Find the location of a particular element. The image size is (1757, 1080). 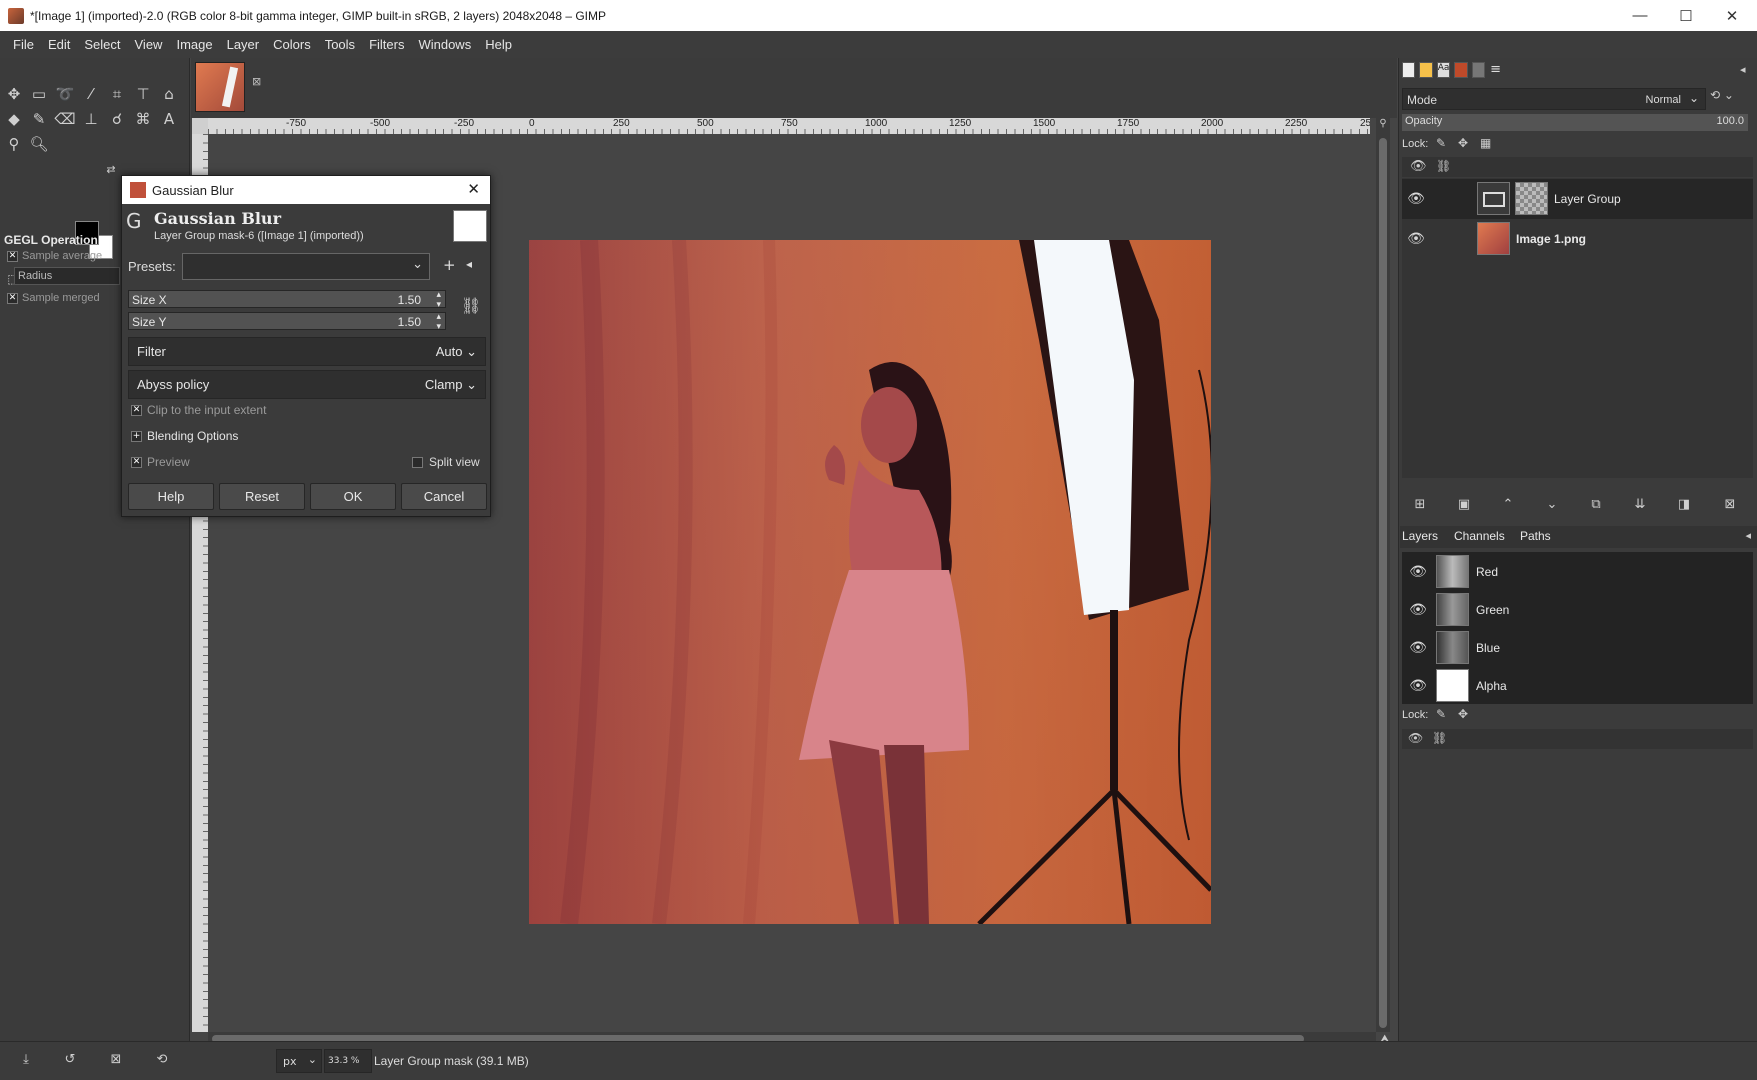

clip-extent-checkbox: ✕ is located at coordinates (136, 410).